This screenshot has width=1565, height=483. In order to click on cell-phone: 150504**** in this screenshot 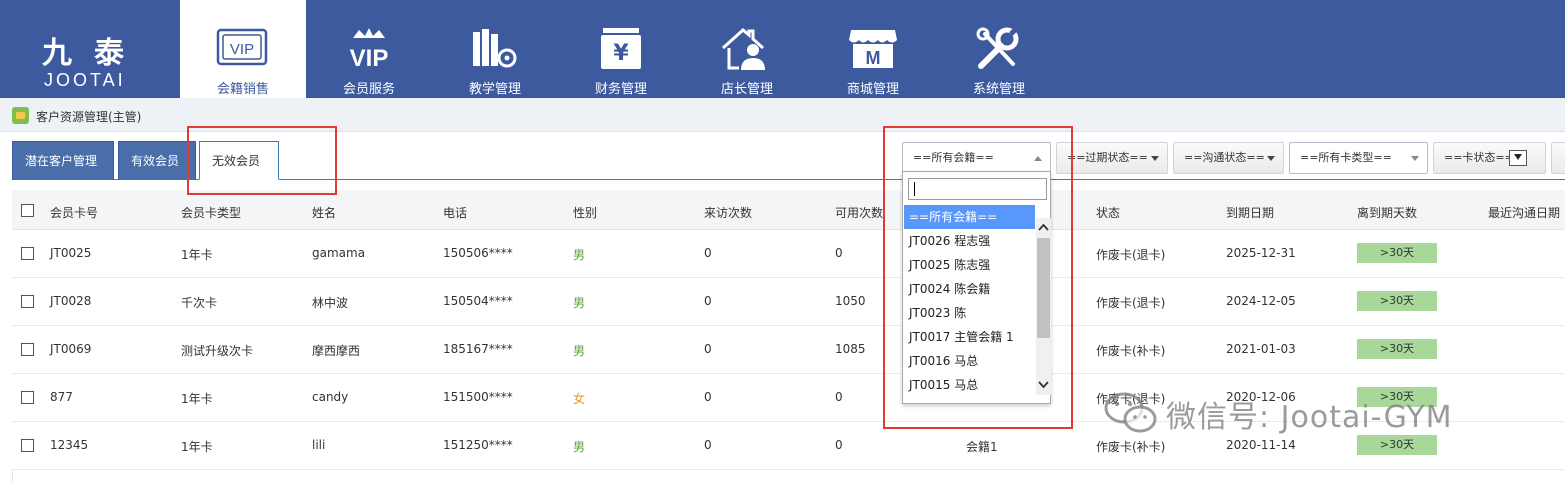, I will do `click(478, 301)`.